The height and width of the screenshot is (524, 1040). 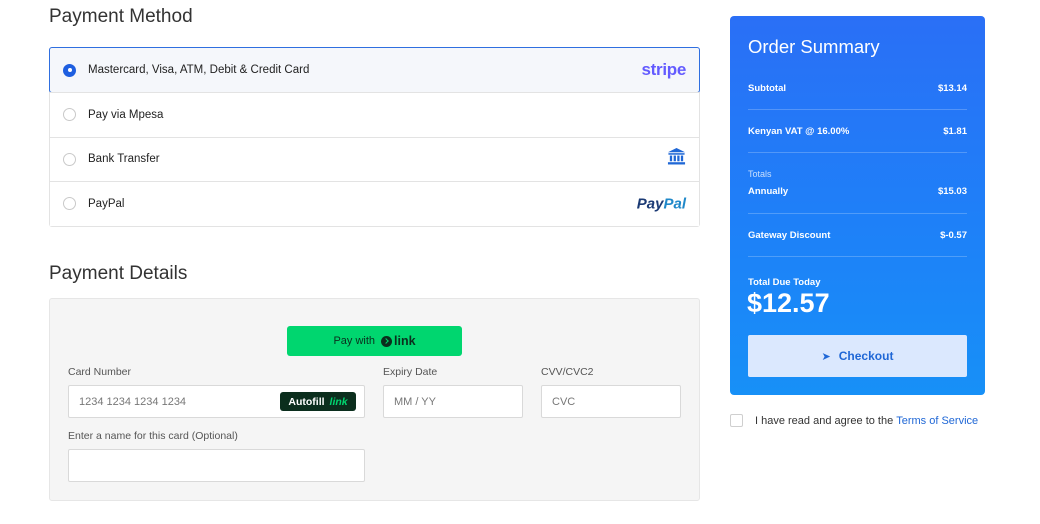 What do you see at coordinates (664, 69) in the screenshot?
I see `stripe-logo: stripe` at bounding box center [664, 69].